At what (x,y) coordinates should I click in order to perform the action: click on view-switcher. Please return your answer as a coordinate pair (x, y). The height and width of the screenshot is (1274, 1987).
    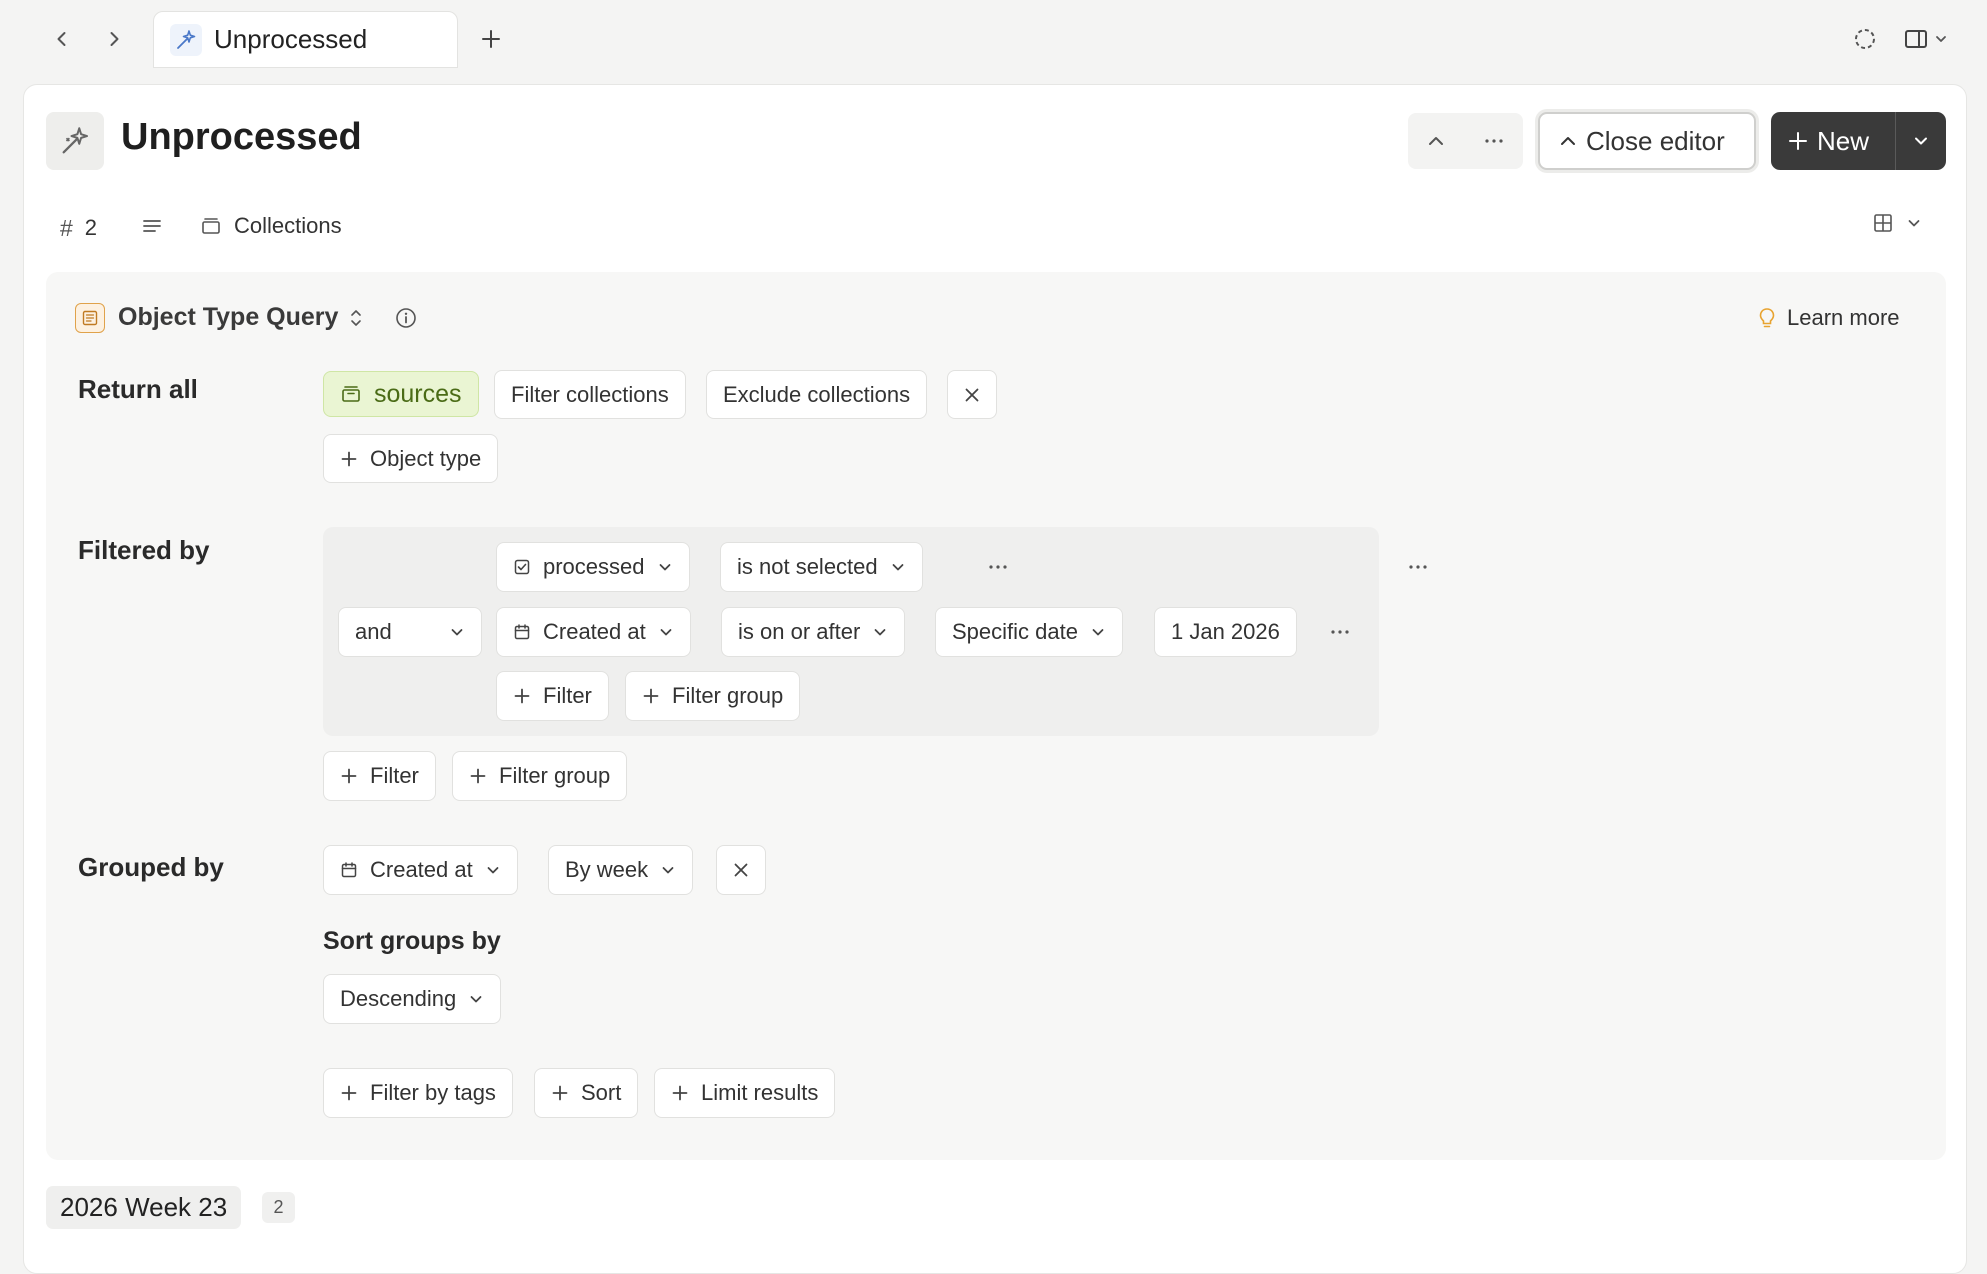
    Looking at the image, I should click on (1897, 223).